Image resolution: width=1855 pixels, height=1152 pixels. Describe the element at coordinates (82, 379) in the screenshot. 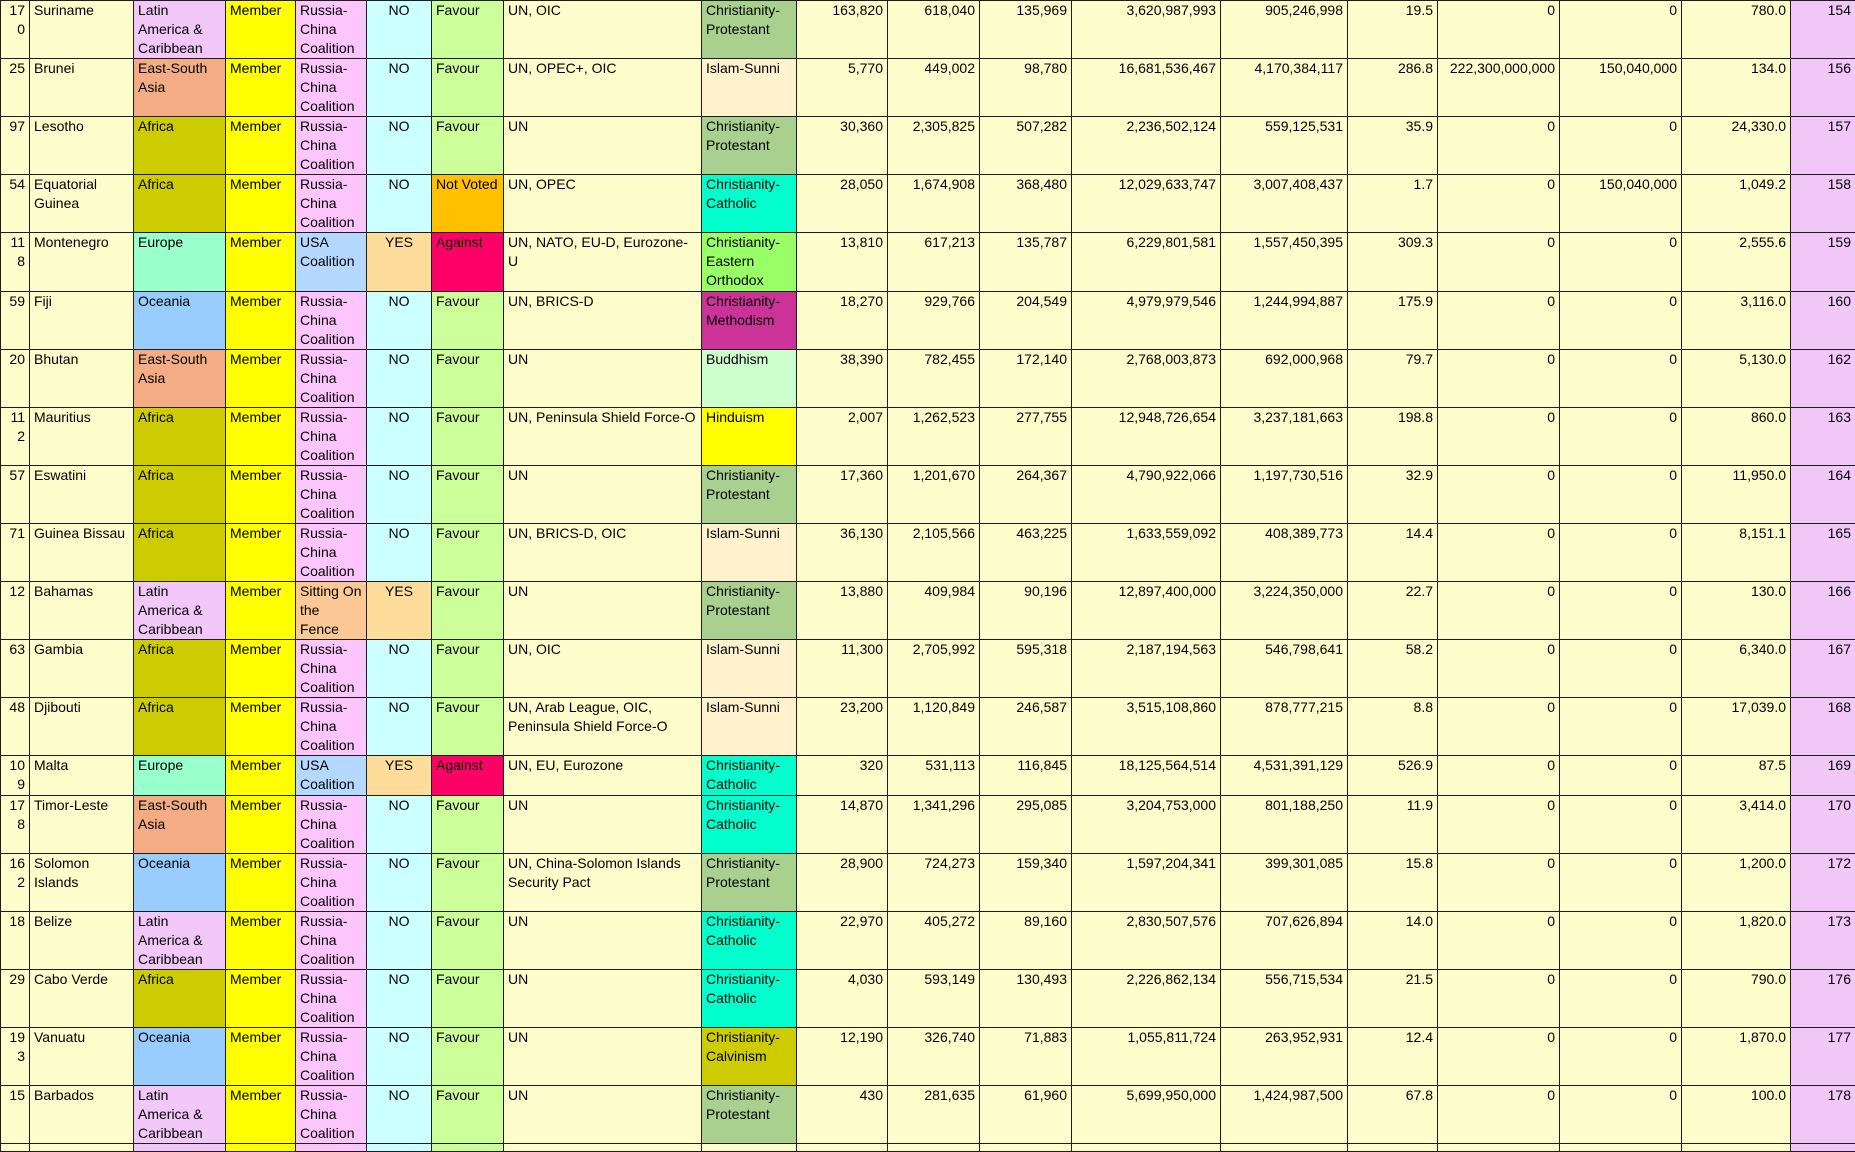

I see `cell-country: Bhutan` at that location.